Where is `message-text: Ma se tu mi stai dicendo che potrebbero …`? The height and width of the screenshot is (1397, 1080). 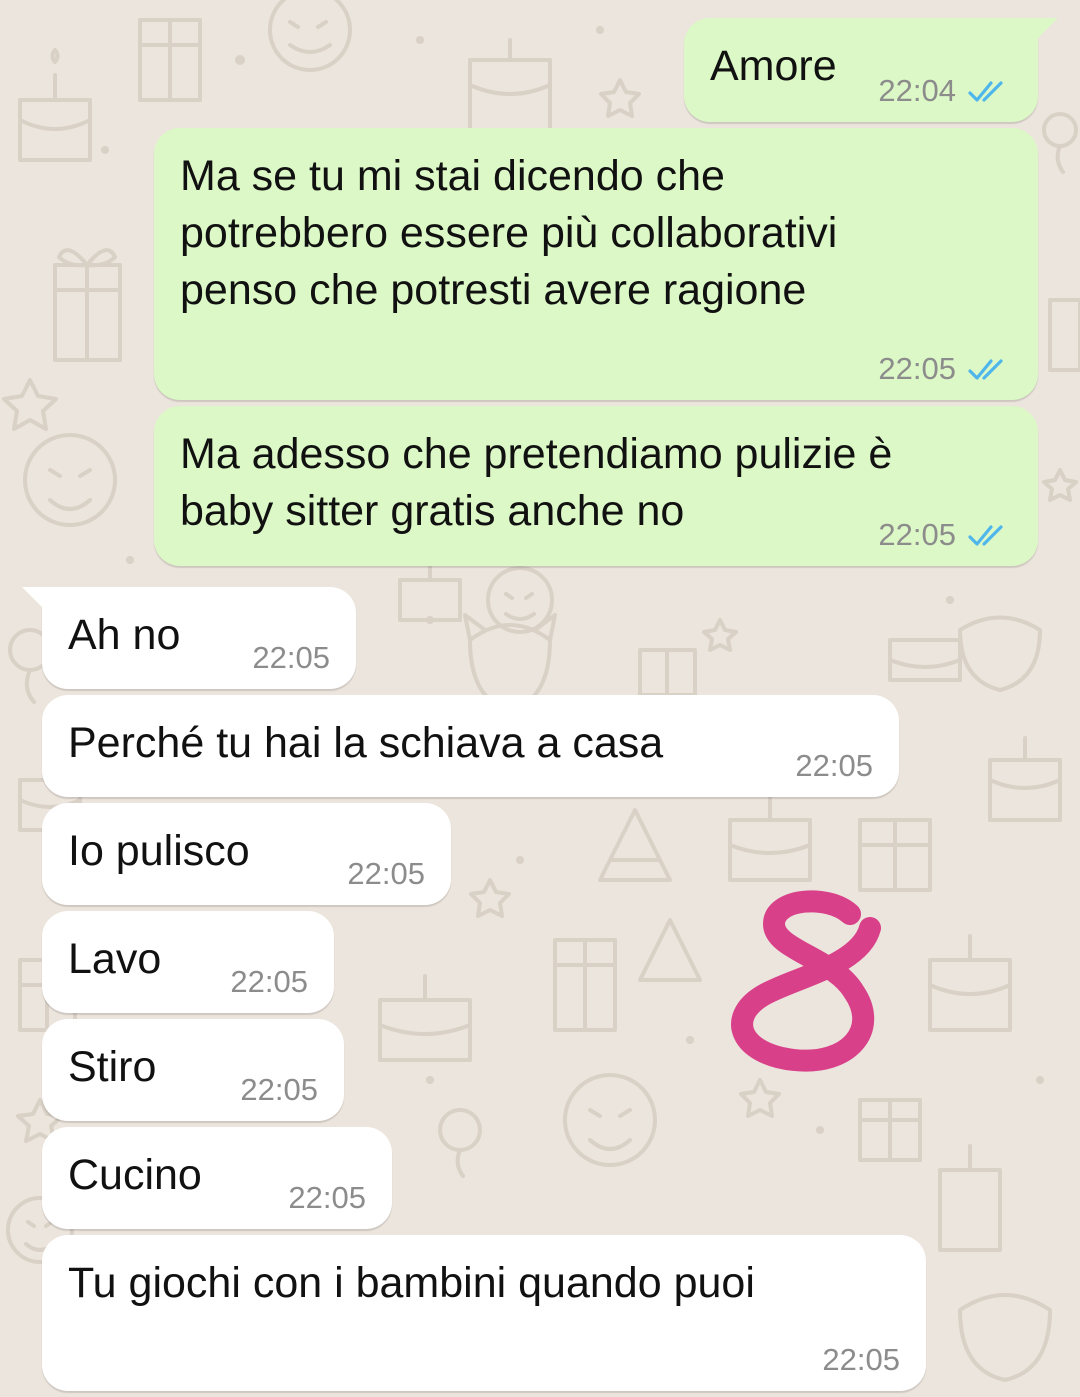
message-text: Ma se tu mi stai dicendo che potrebbero … is located at coordinates (509, 233).